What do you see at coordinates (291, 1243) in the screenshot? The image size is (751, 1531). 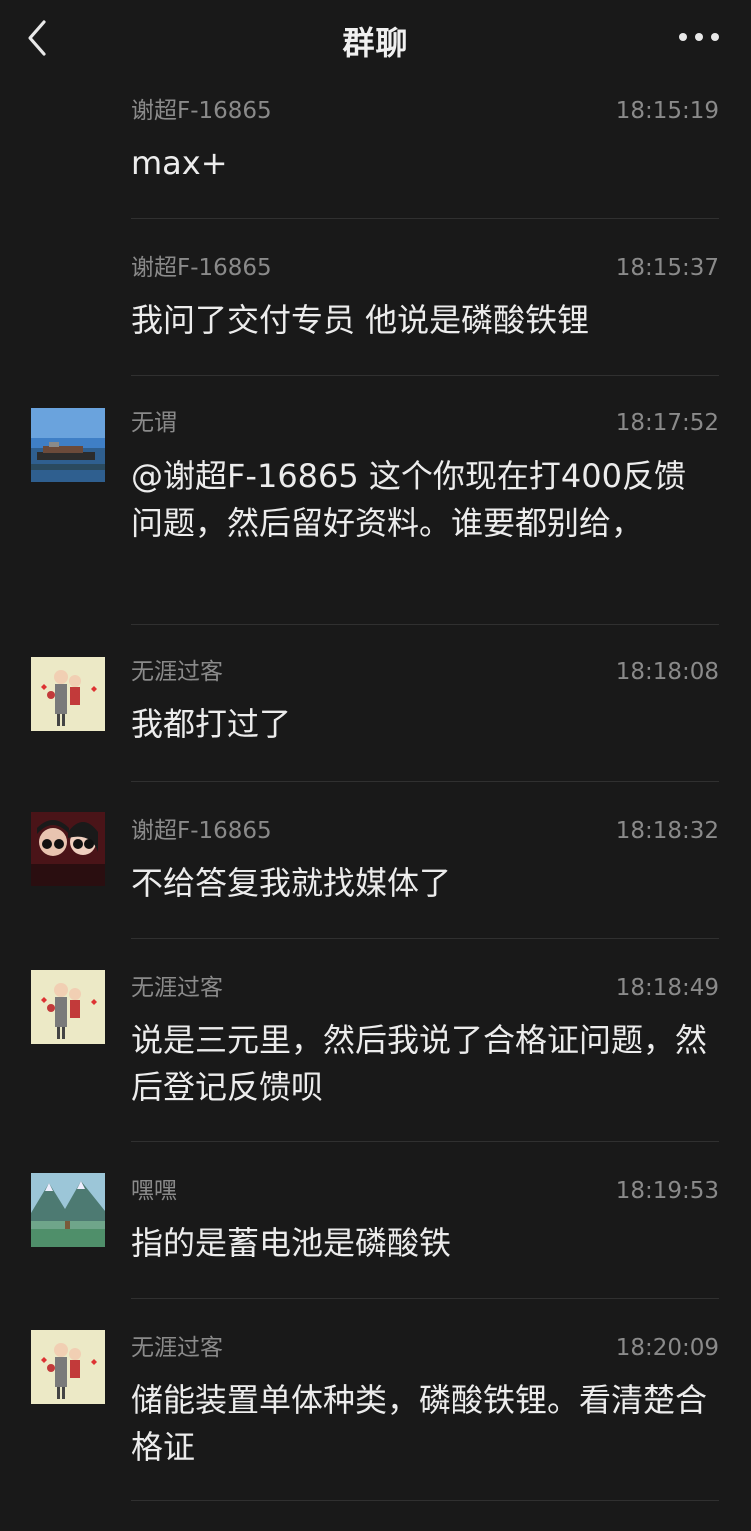 I see `message-text: 指的是蓄电池是磷酸铁` at bounding box center [291, 1243].